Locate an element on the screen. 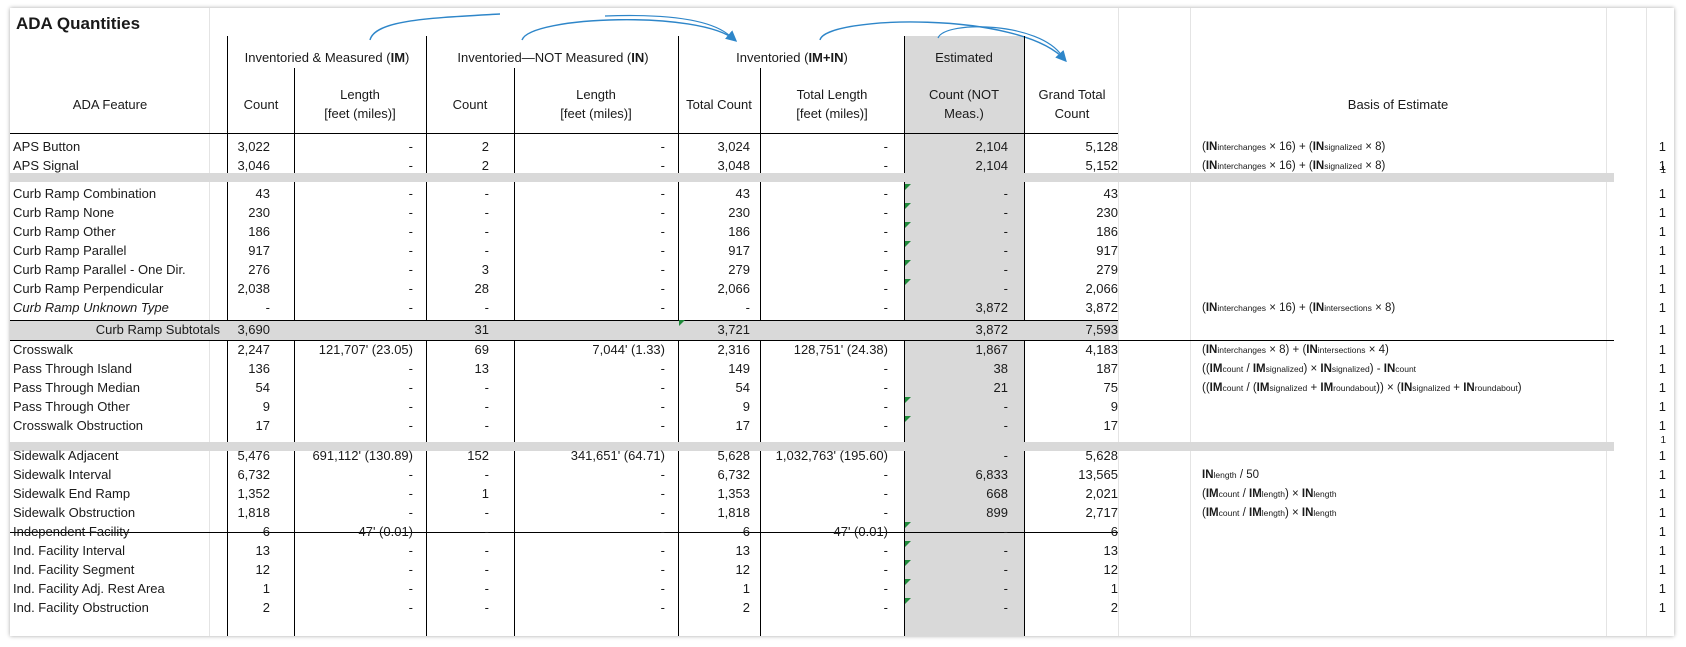 Image resolution: width=1686 pixels, height=647 pixels. estimated-count-cell: 2,104 is located at coordinates (959, 166).